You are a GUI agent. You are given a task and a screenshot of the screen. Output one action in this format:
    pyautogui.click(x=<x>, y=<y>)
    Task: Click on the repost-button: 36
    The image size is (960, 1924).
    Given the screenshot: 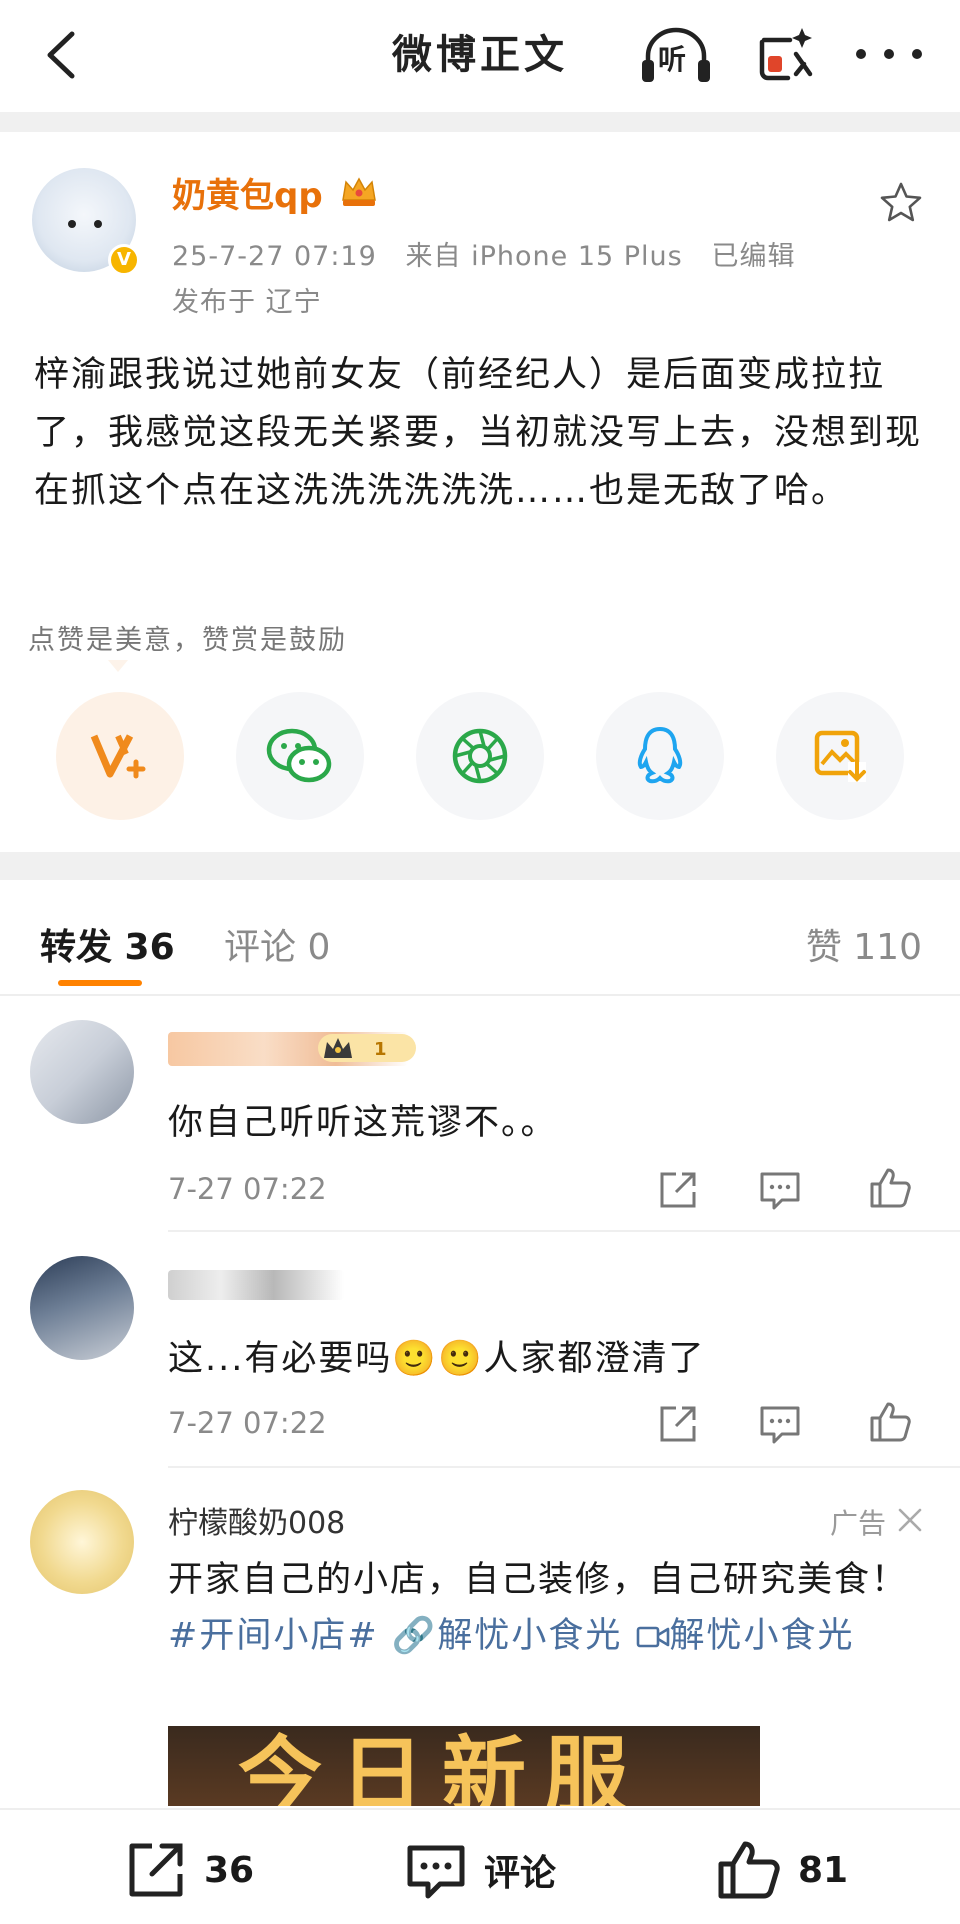 What is the action you would take?
    pyautogui.click(x=189, y=1870)
    